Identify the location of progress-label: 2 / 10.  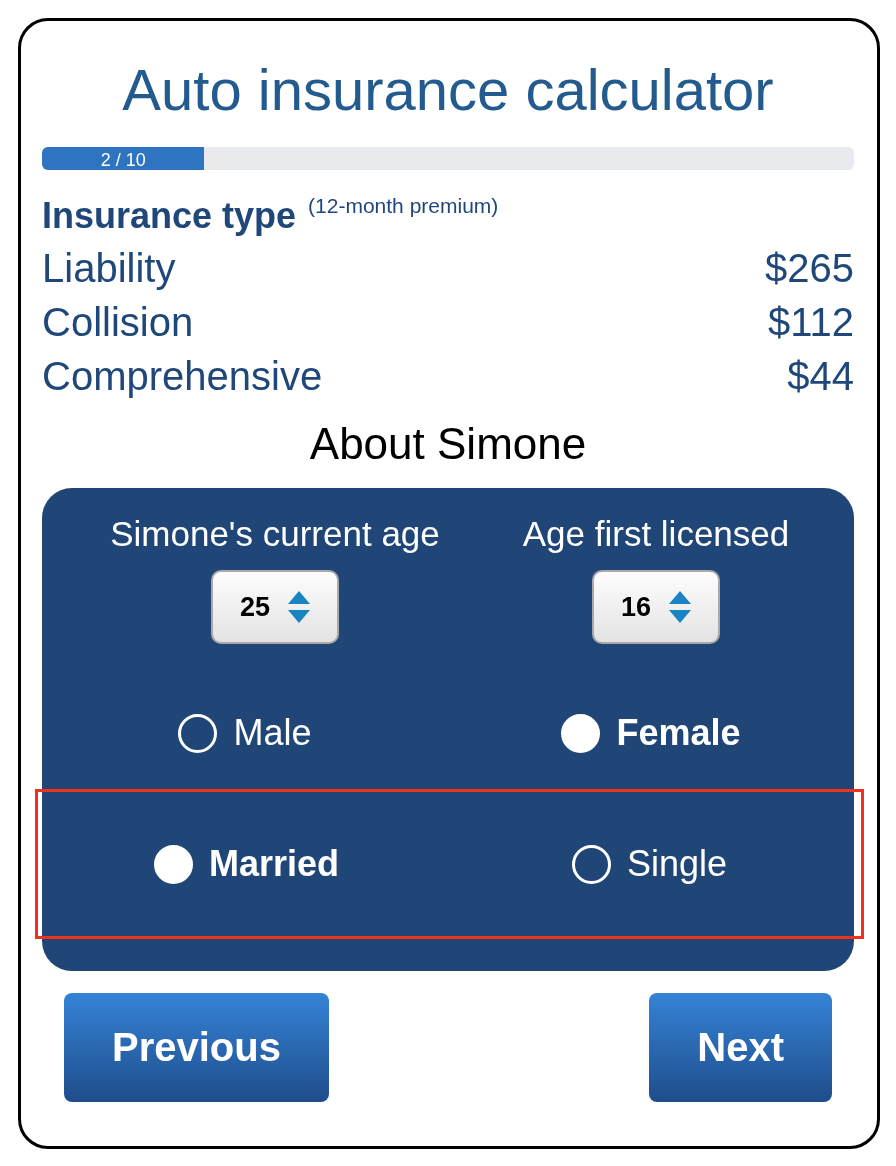
(123, 160).